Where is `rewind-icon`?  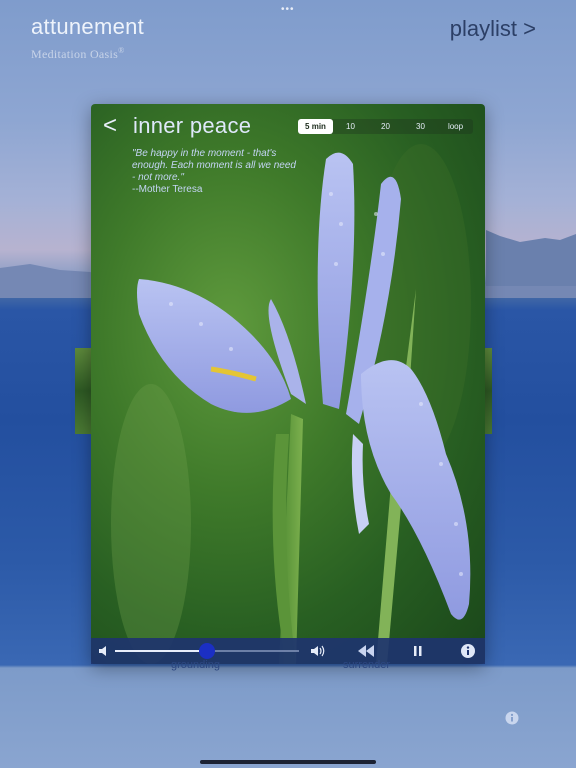
rewind-icon is located at coordinates (366, 651).